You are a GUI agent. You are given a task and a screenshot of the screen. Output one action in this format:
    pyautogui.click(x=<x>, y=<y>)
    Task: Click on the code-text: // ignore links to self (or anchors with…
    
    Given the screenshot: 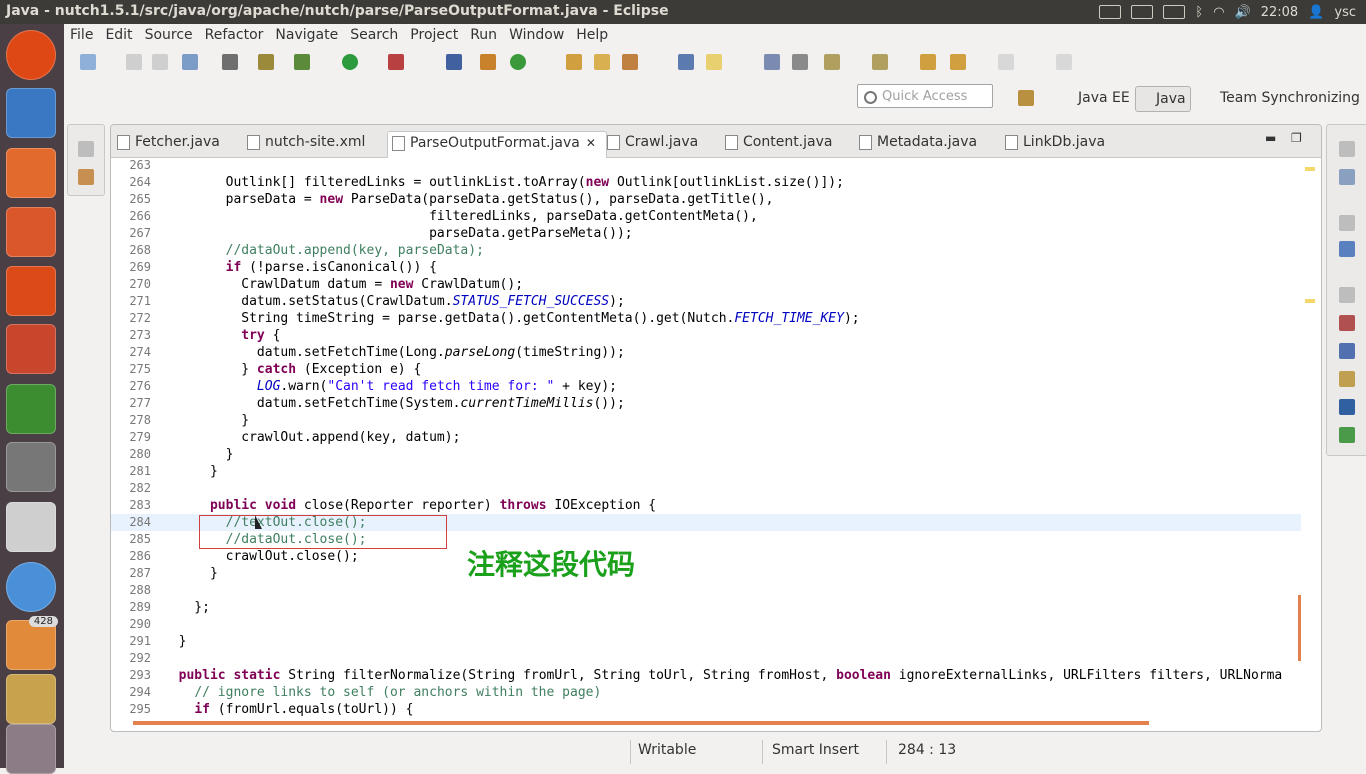 What is the action you would take?
    pyautogui.click(x=382, y=692)
    